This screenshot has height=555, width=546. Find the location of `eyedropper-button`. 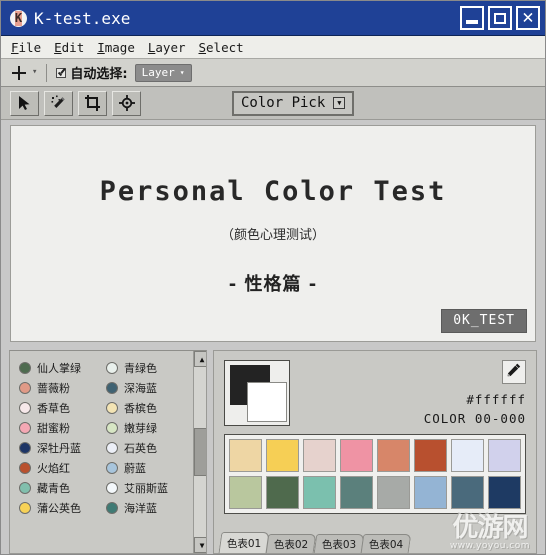

eyedropper-button is located at coordinates (514, 372).